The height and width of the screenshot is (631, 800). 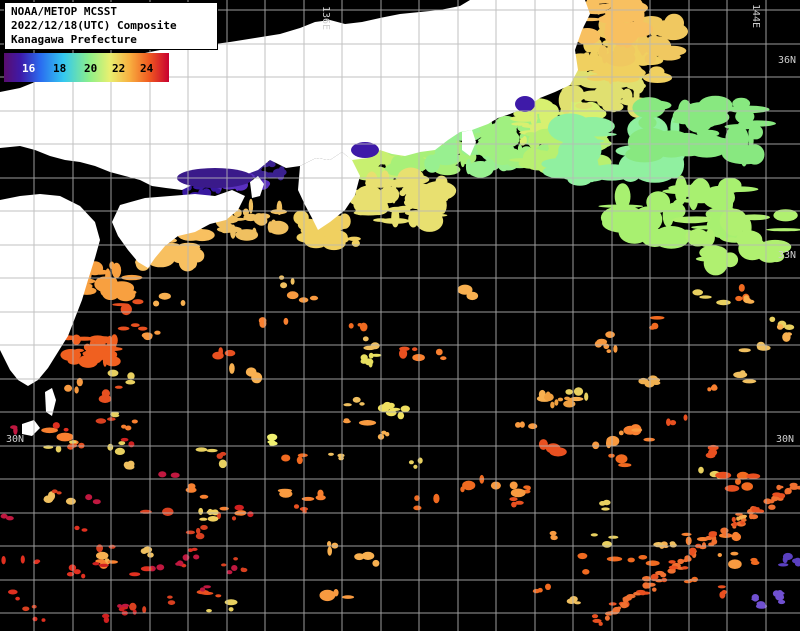 What do you see at coordinates (74, 39) in the screenshot?
I see `title-region: Kanagawa Prefecture` at bounding box center [74, 39].